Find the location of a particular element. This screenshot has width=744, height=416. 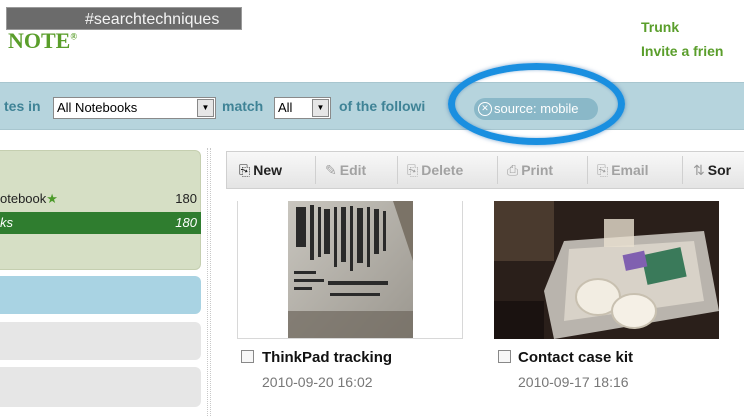

sort-label: Sor is located at coordinates (719, 170).